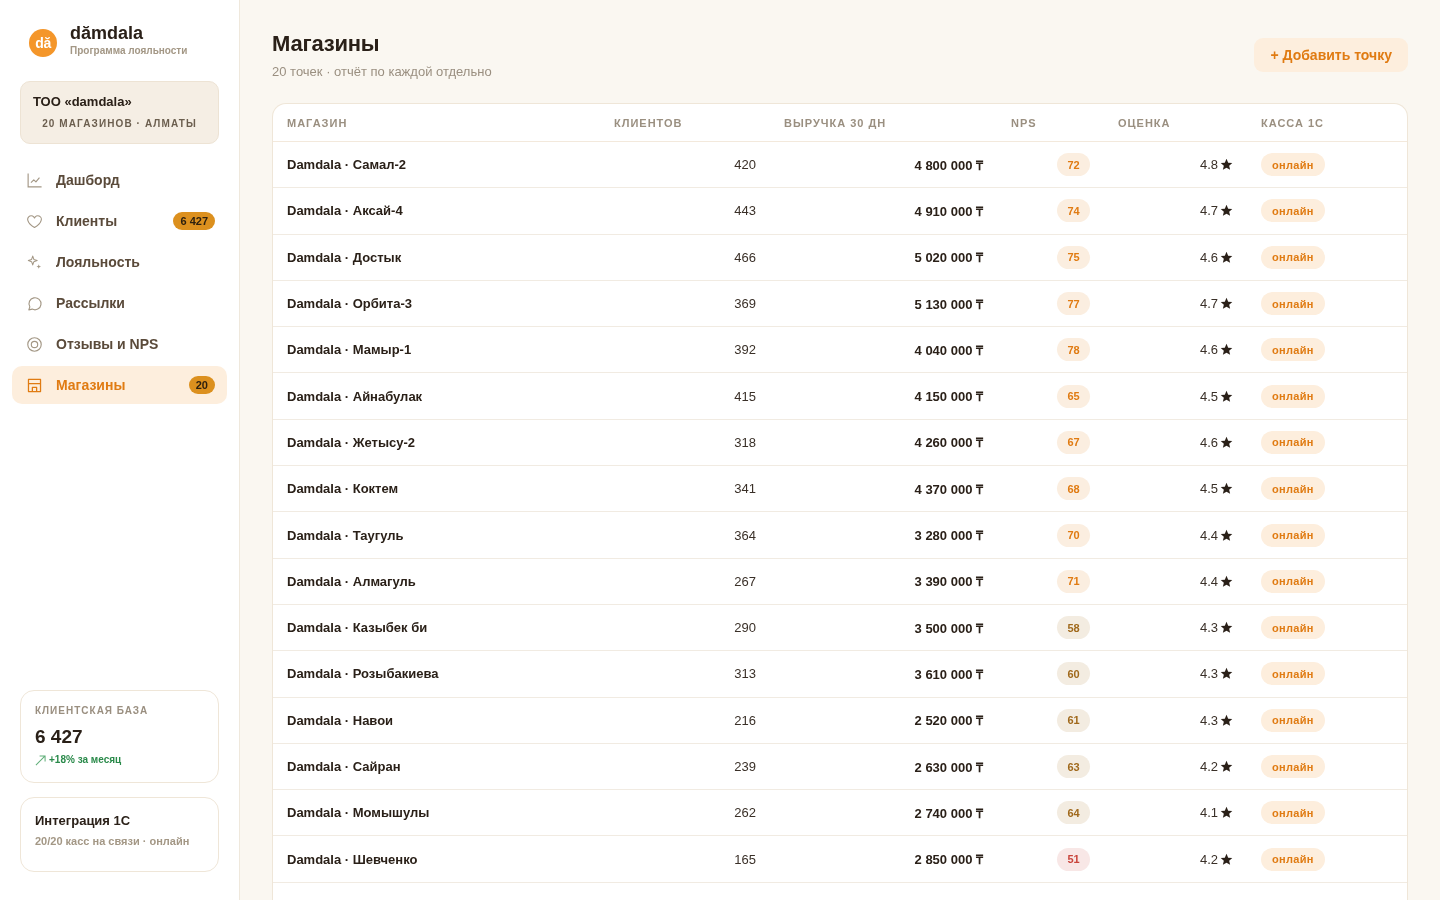  What do you see at coordinates (352, 859) in the screenshot?
I see `store-name: Damdala · Шевченко` at bounding box center [352, 859].